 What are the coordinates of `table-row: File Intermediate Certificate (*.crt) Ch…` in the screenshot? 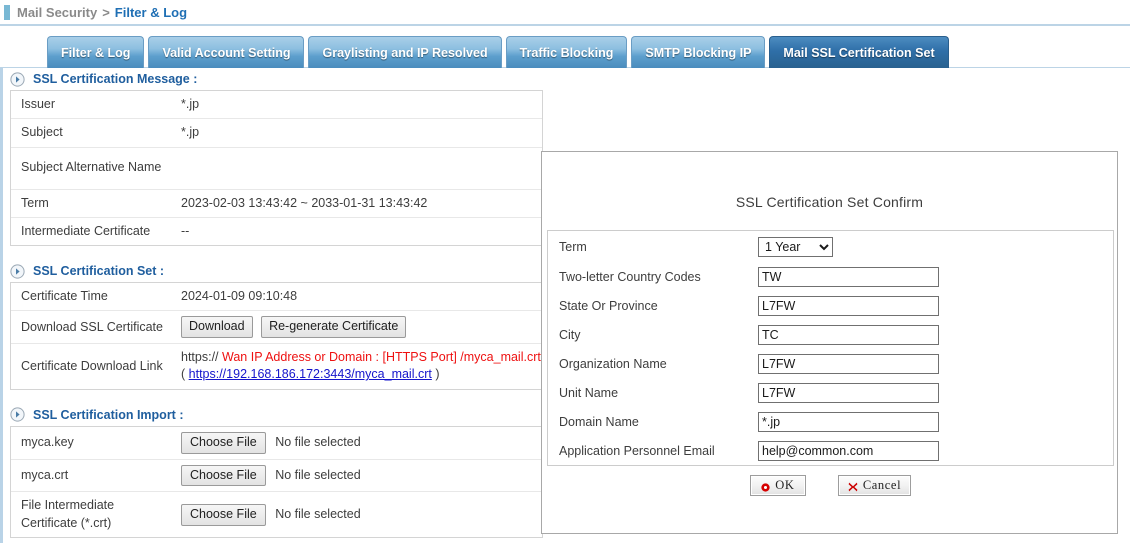 It's located at (276, 515).